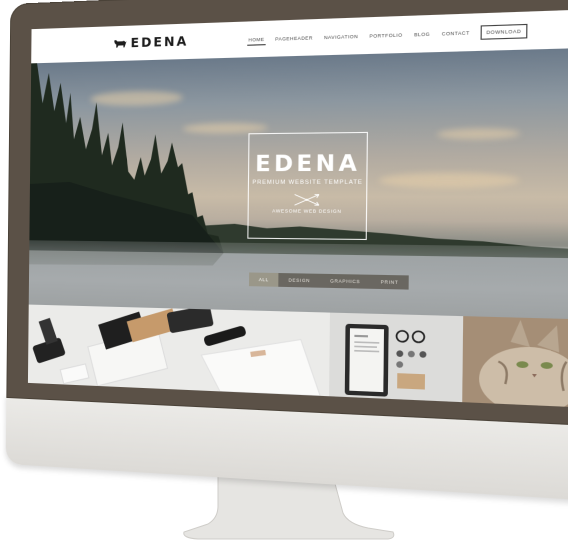 This screenshot has width=568, height=544. I want to click on nav-contact: Contact, so click(456, 33).